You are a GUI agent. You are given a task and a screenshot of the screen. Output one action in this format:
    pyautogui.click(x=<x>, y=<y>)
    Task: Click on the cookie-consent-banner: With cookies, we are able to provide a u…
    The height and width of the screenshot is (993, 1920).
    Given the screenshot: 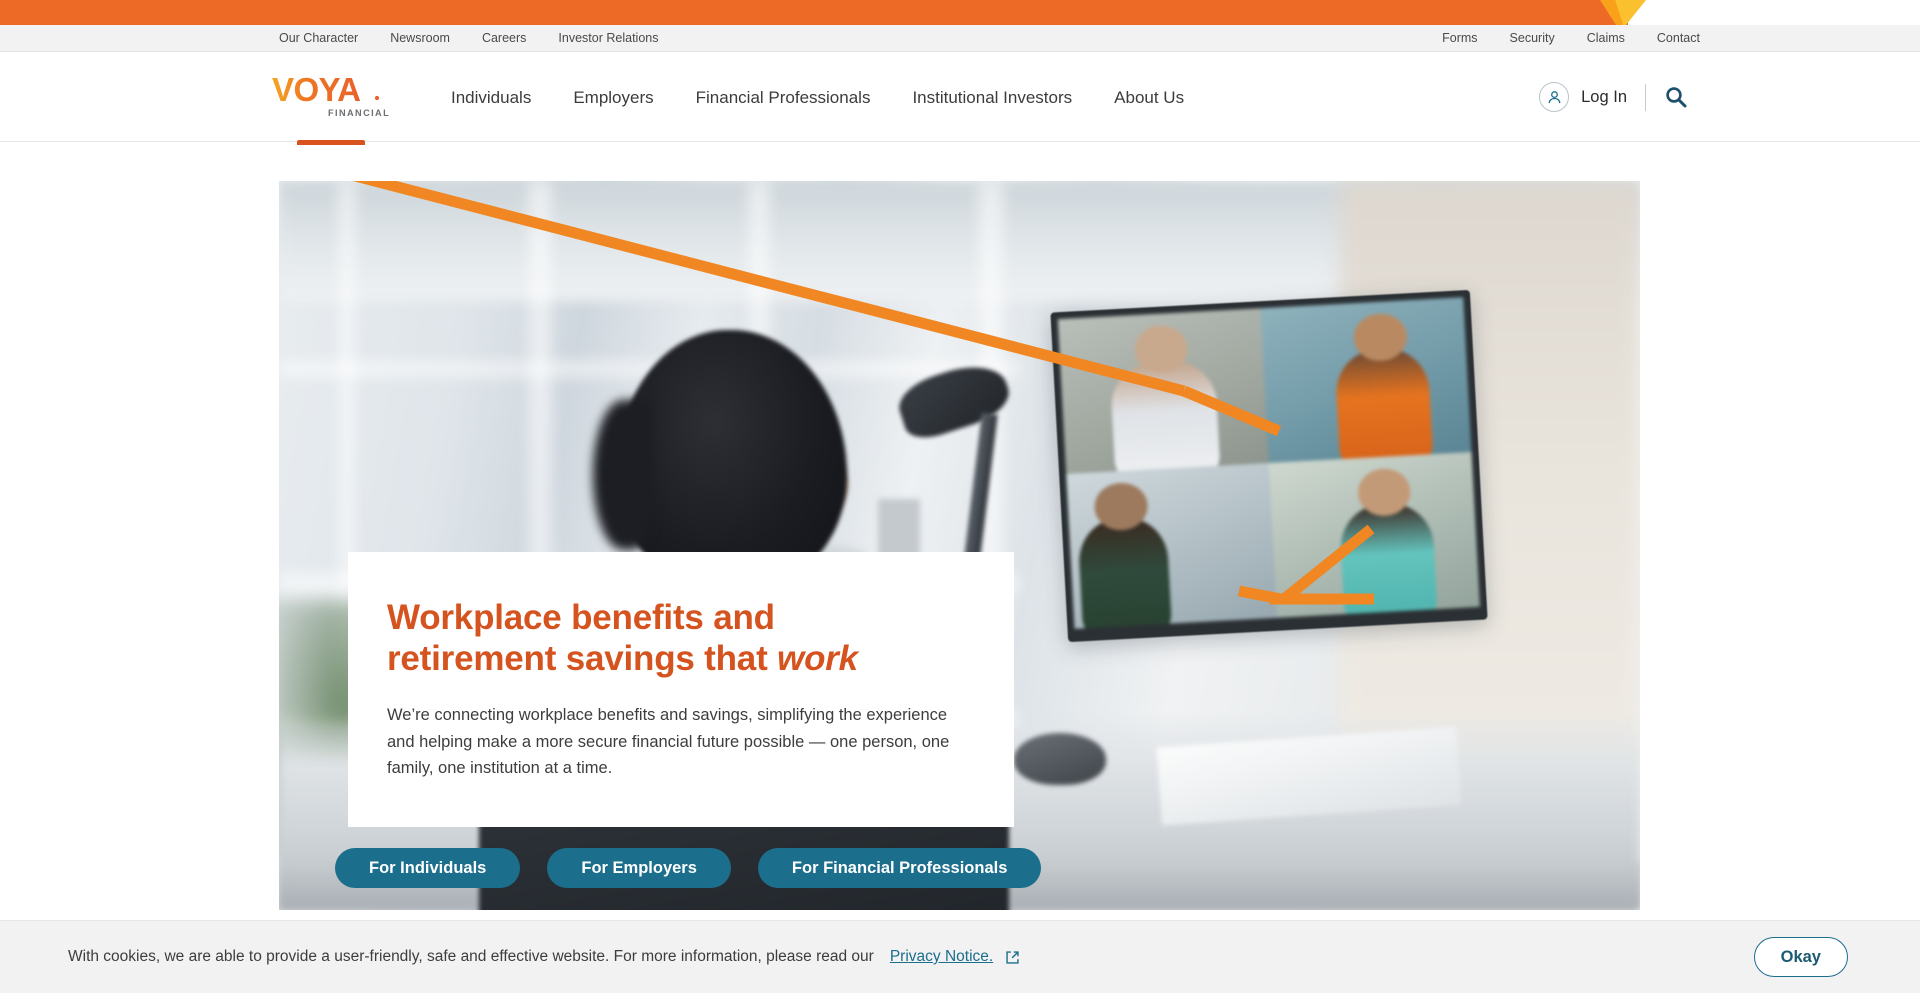 What is the action you would take?
    pyautogui.click(x=960, y=956)
    